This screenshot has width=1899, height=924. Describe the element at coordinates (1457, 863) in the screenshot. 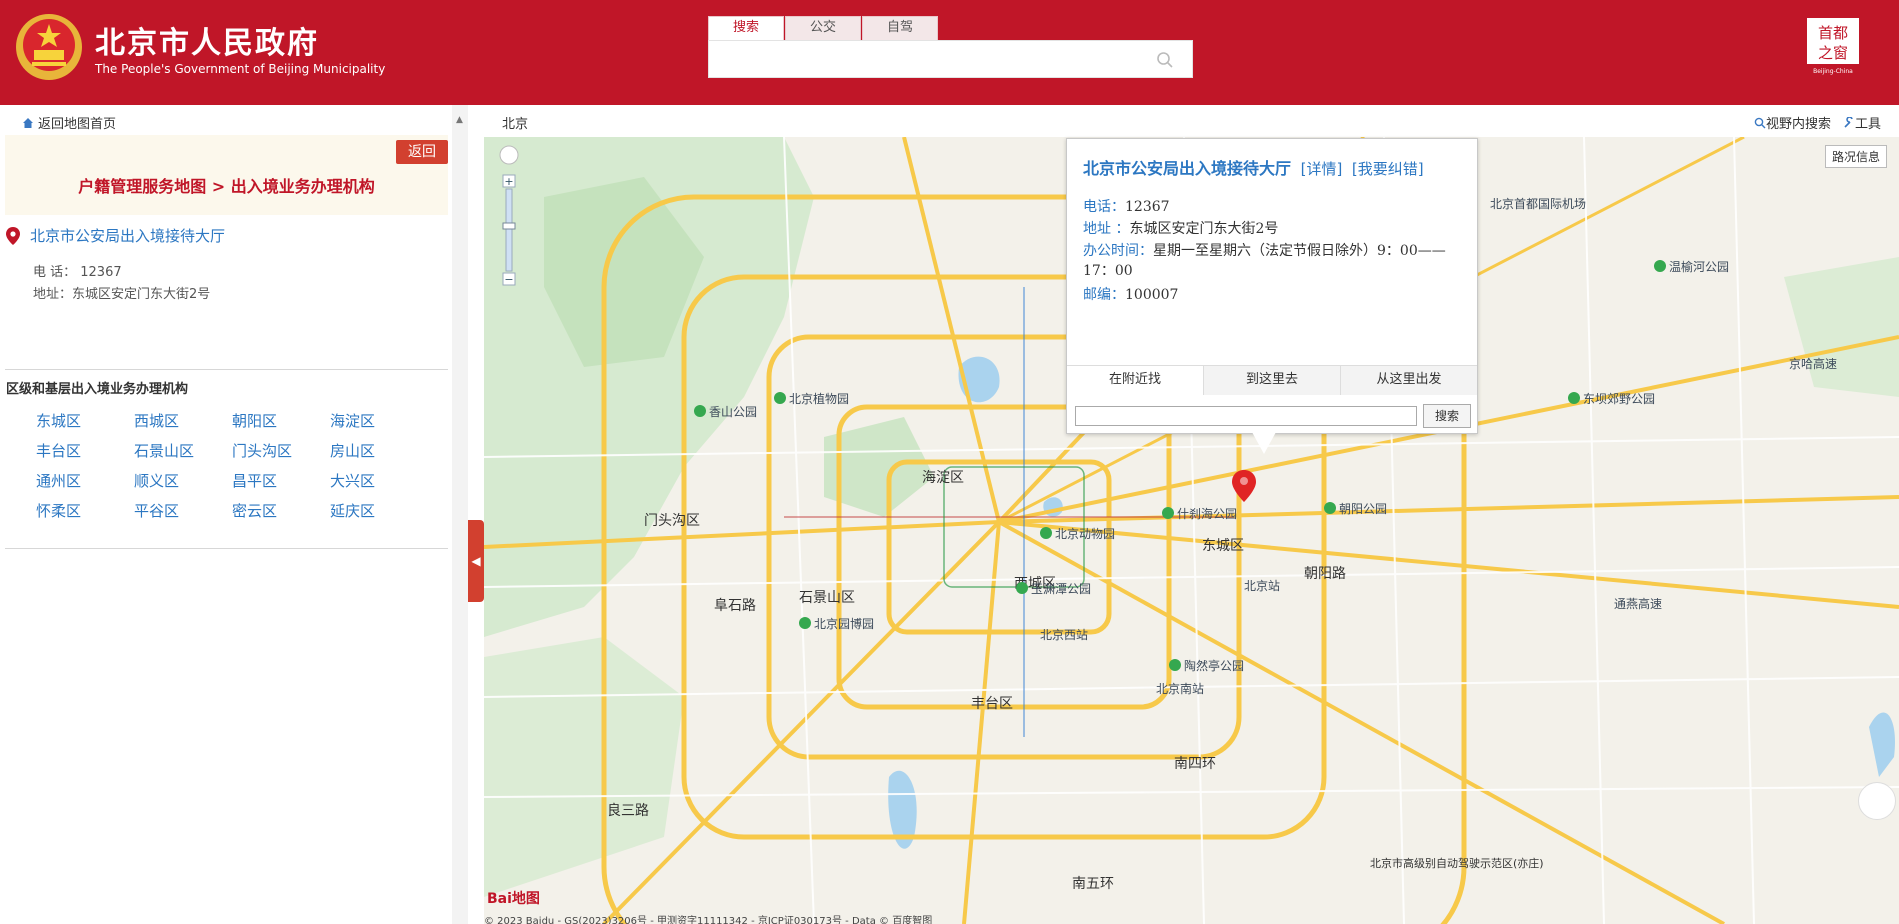

I see `map-label-bjhad: 北京市高级别自动驾驶示范区(亦庄)` at that location.